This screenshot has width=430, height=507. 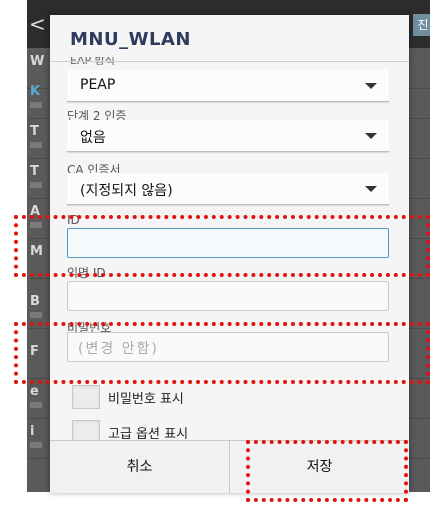 I want to click on dialog-title: MNU_WLAN, so click(x=130, y=39).